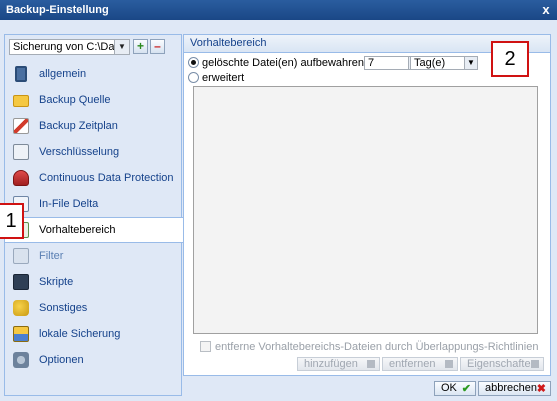  I want to click on filter-icon, so click(21, 256).